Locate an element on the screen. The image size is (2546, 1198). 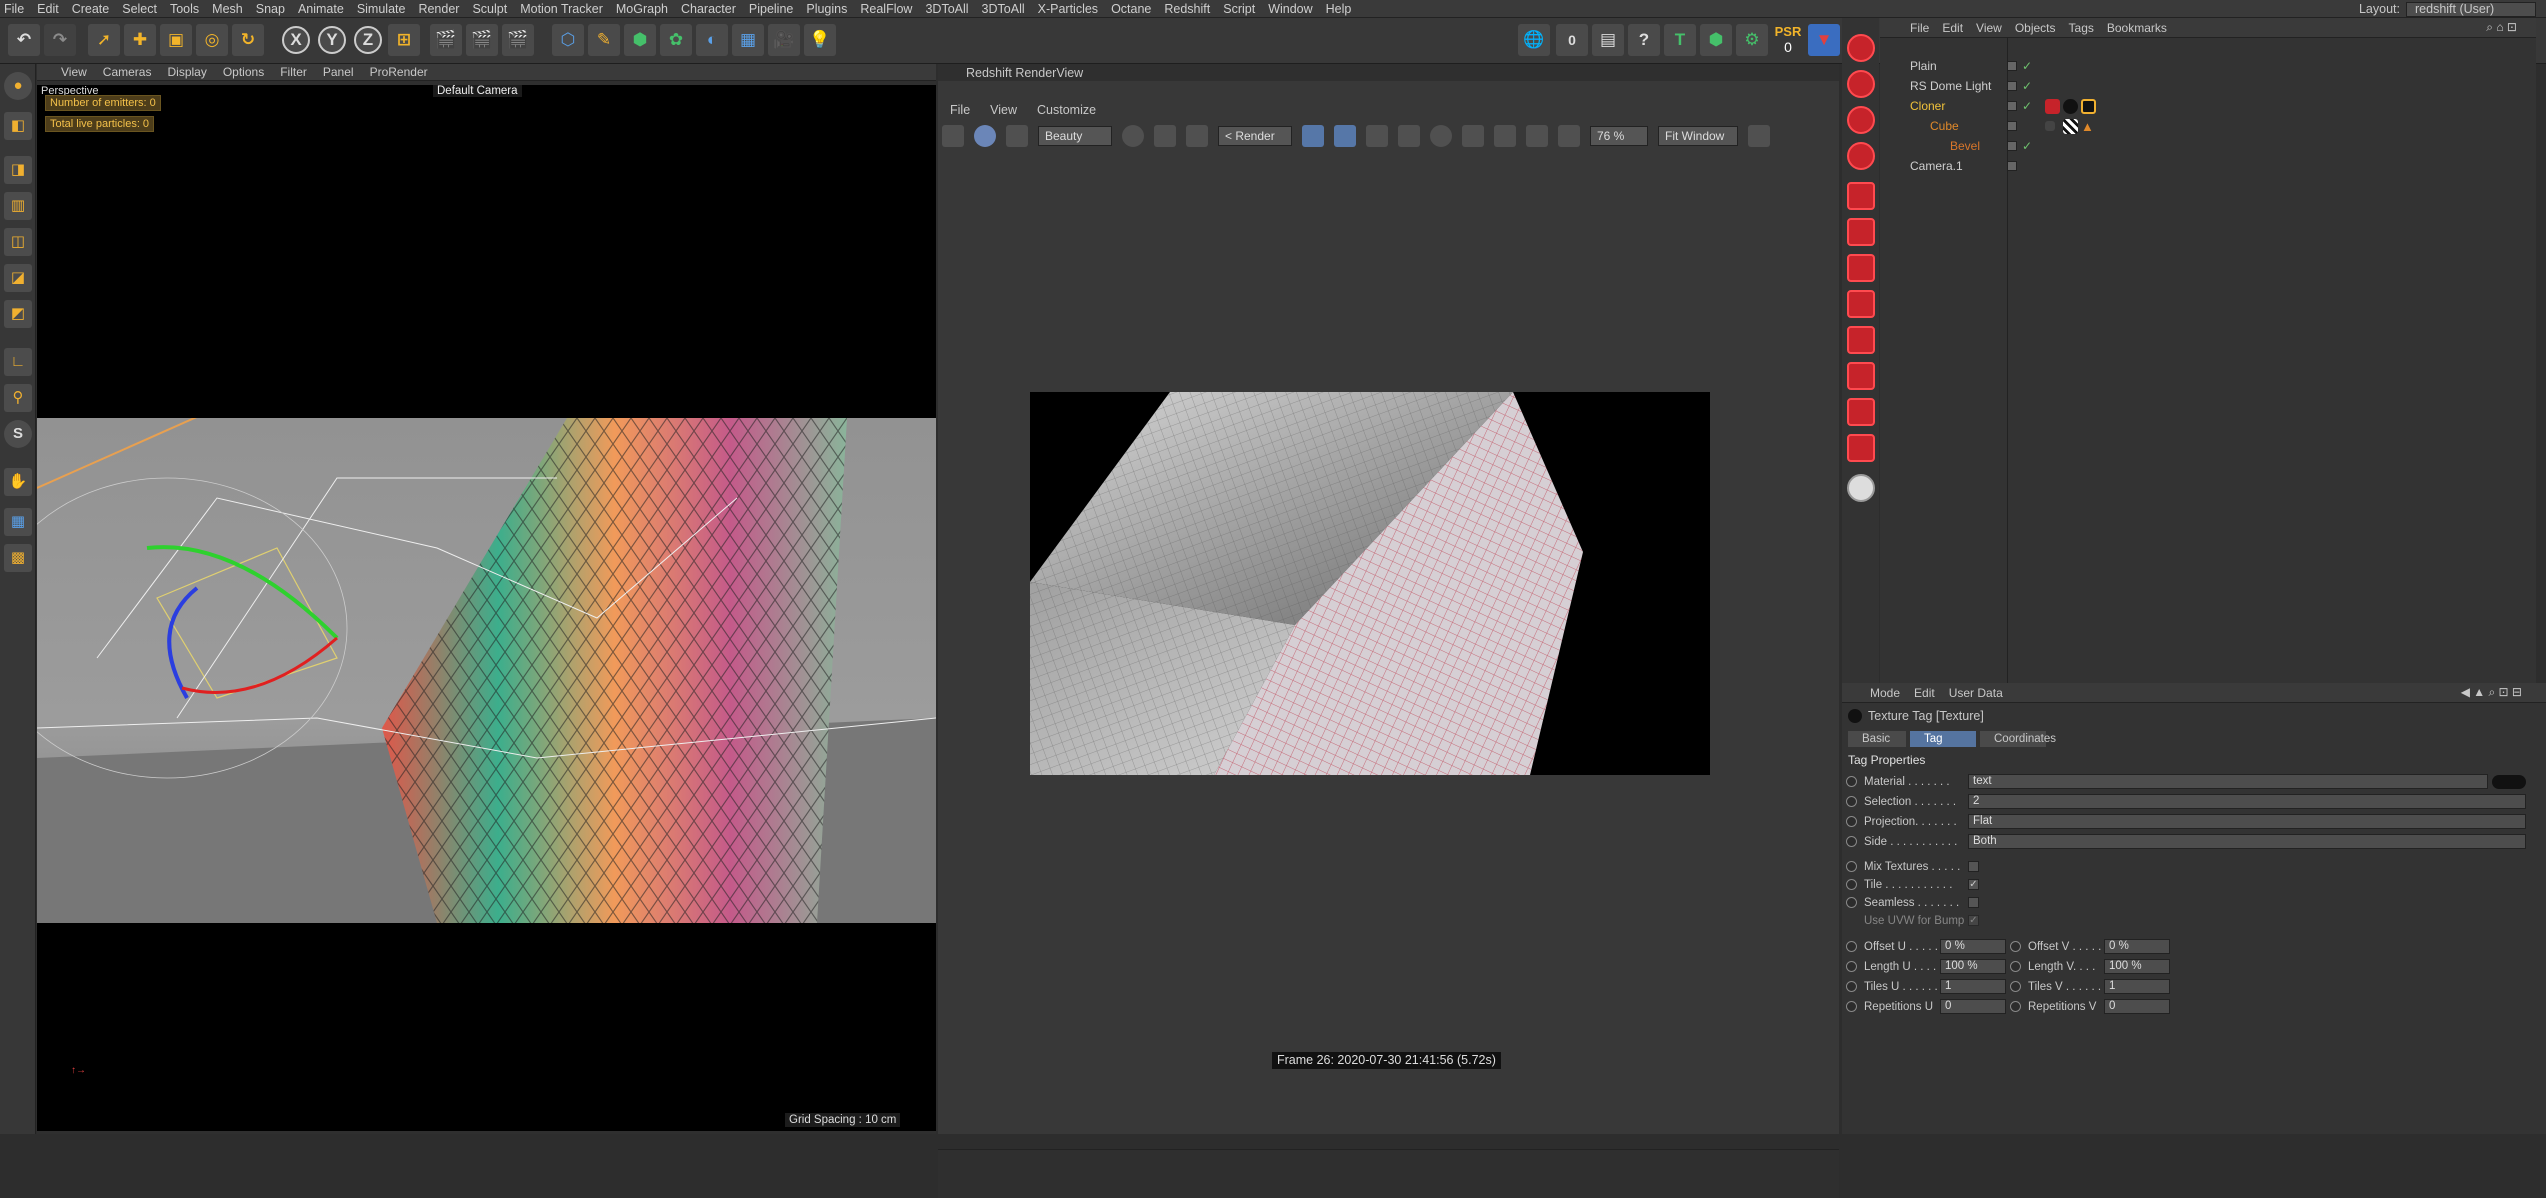
menu-edit: Edit is located at coordinates (48, 9).